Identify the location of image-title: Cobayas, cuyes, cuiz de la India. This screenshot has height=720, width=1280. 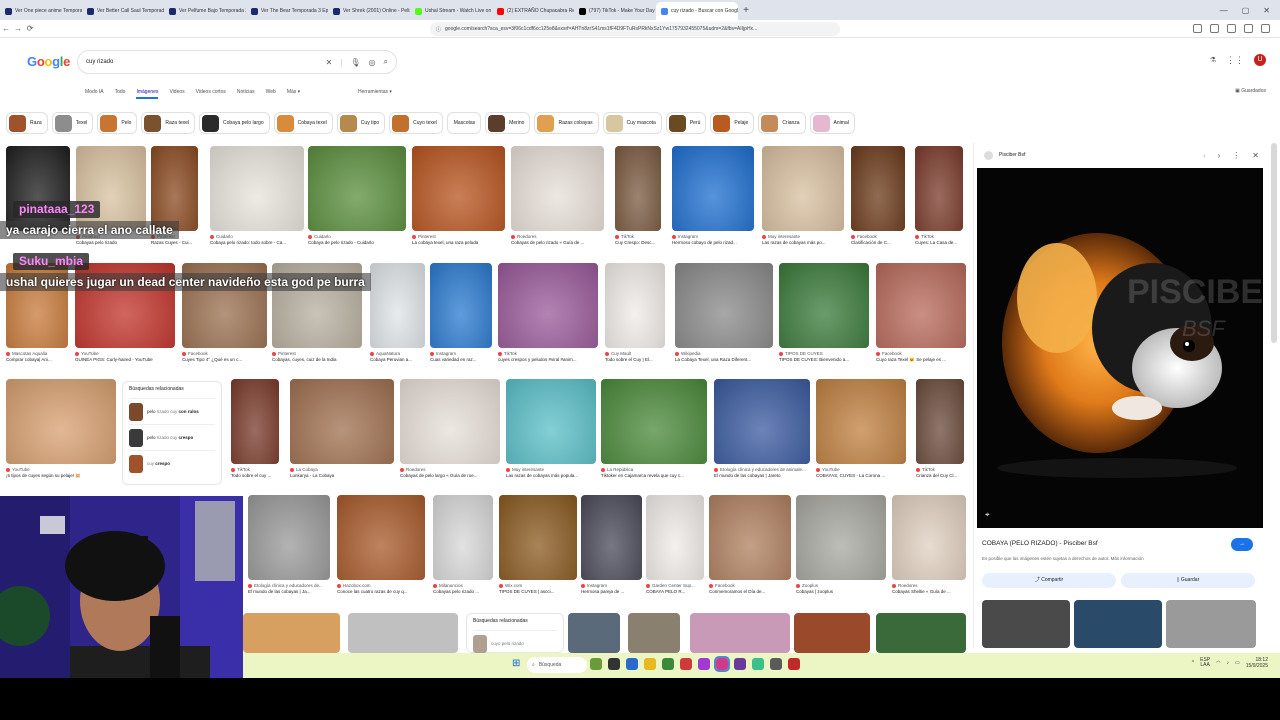
(317, 360).